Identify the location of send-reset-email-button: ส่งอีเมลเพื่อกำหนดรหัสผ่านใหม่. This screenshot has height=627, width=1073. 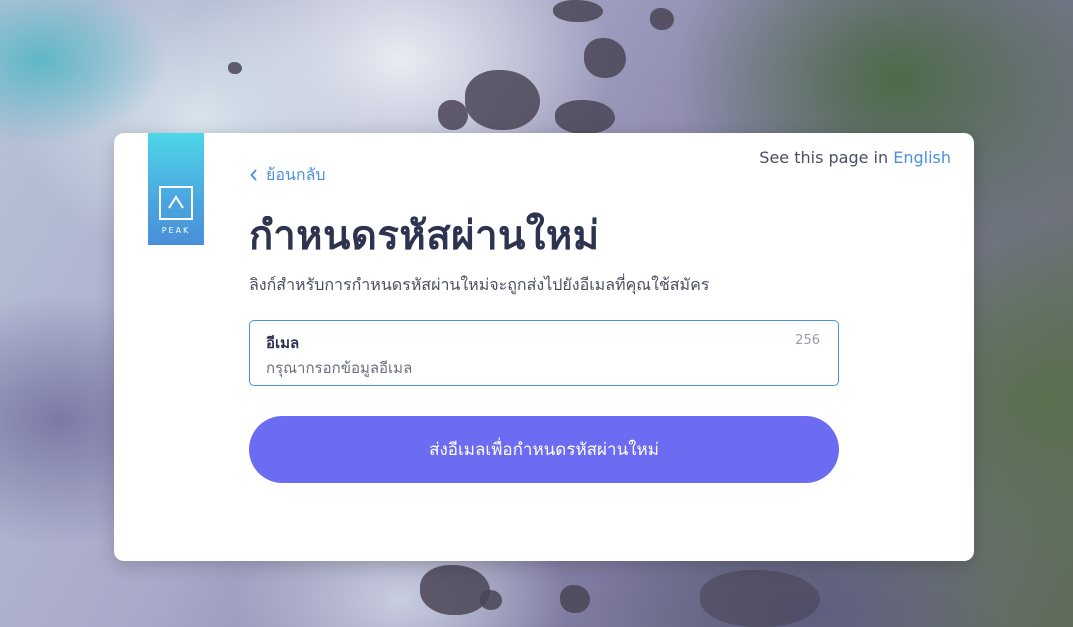
(544, 449).